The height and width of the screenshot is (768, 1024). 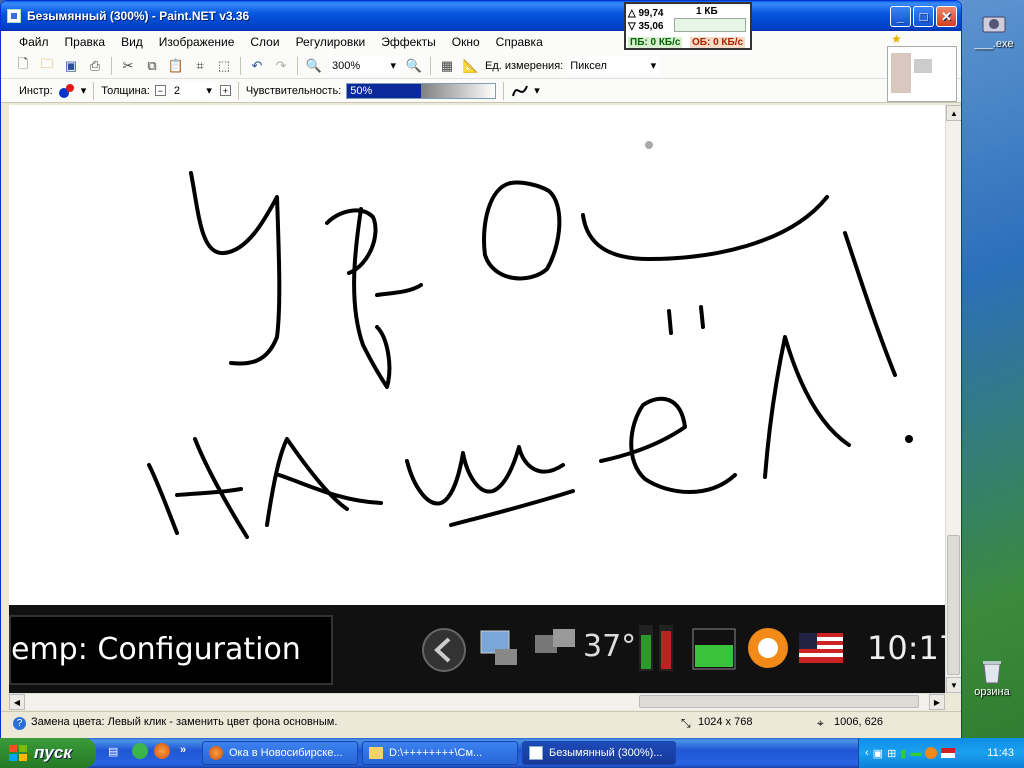 I want to click on tray-network-icon: ⊞, so click(x=891, y=753).